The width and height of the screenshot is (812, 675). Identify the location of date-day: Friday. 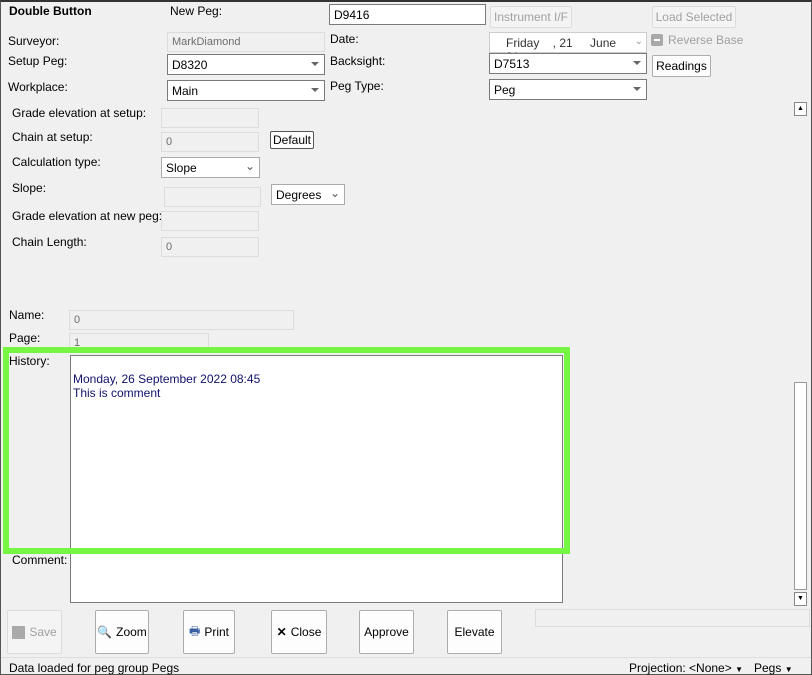
(523, 43).